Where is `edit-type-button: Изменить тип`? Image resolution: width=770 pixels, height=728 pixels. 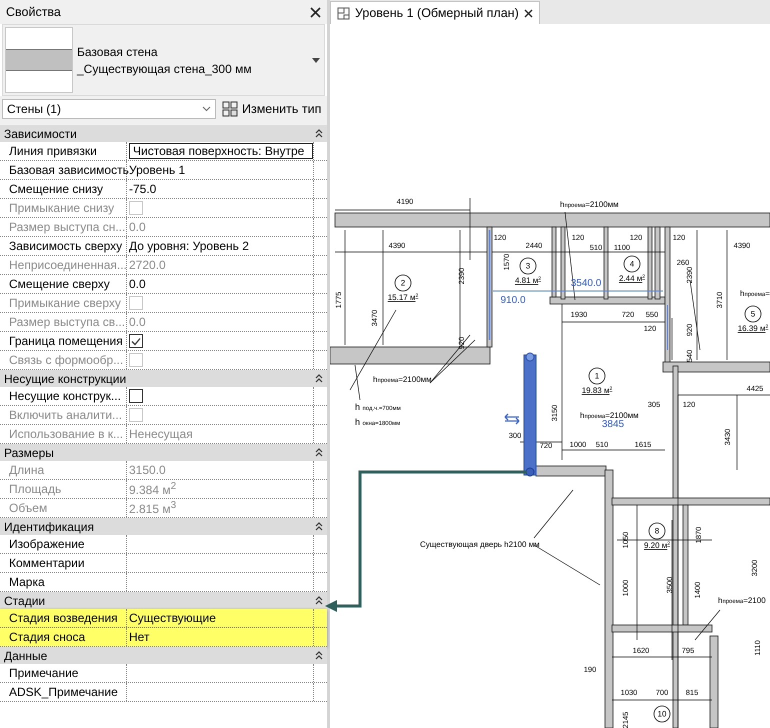
edit-type-button: Изменить тип is located at coordinates (272, 109).